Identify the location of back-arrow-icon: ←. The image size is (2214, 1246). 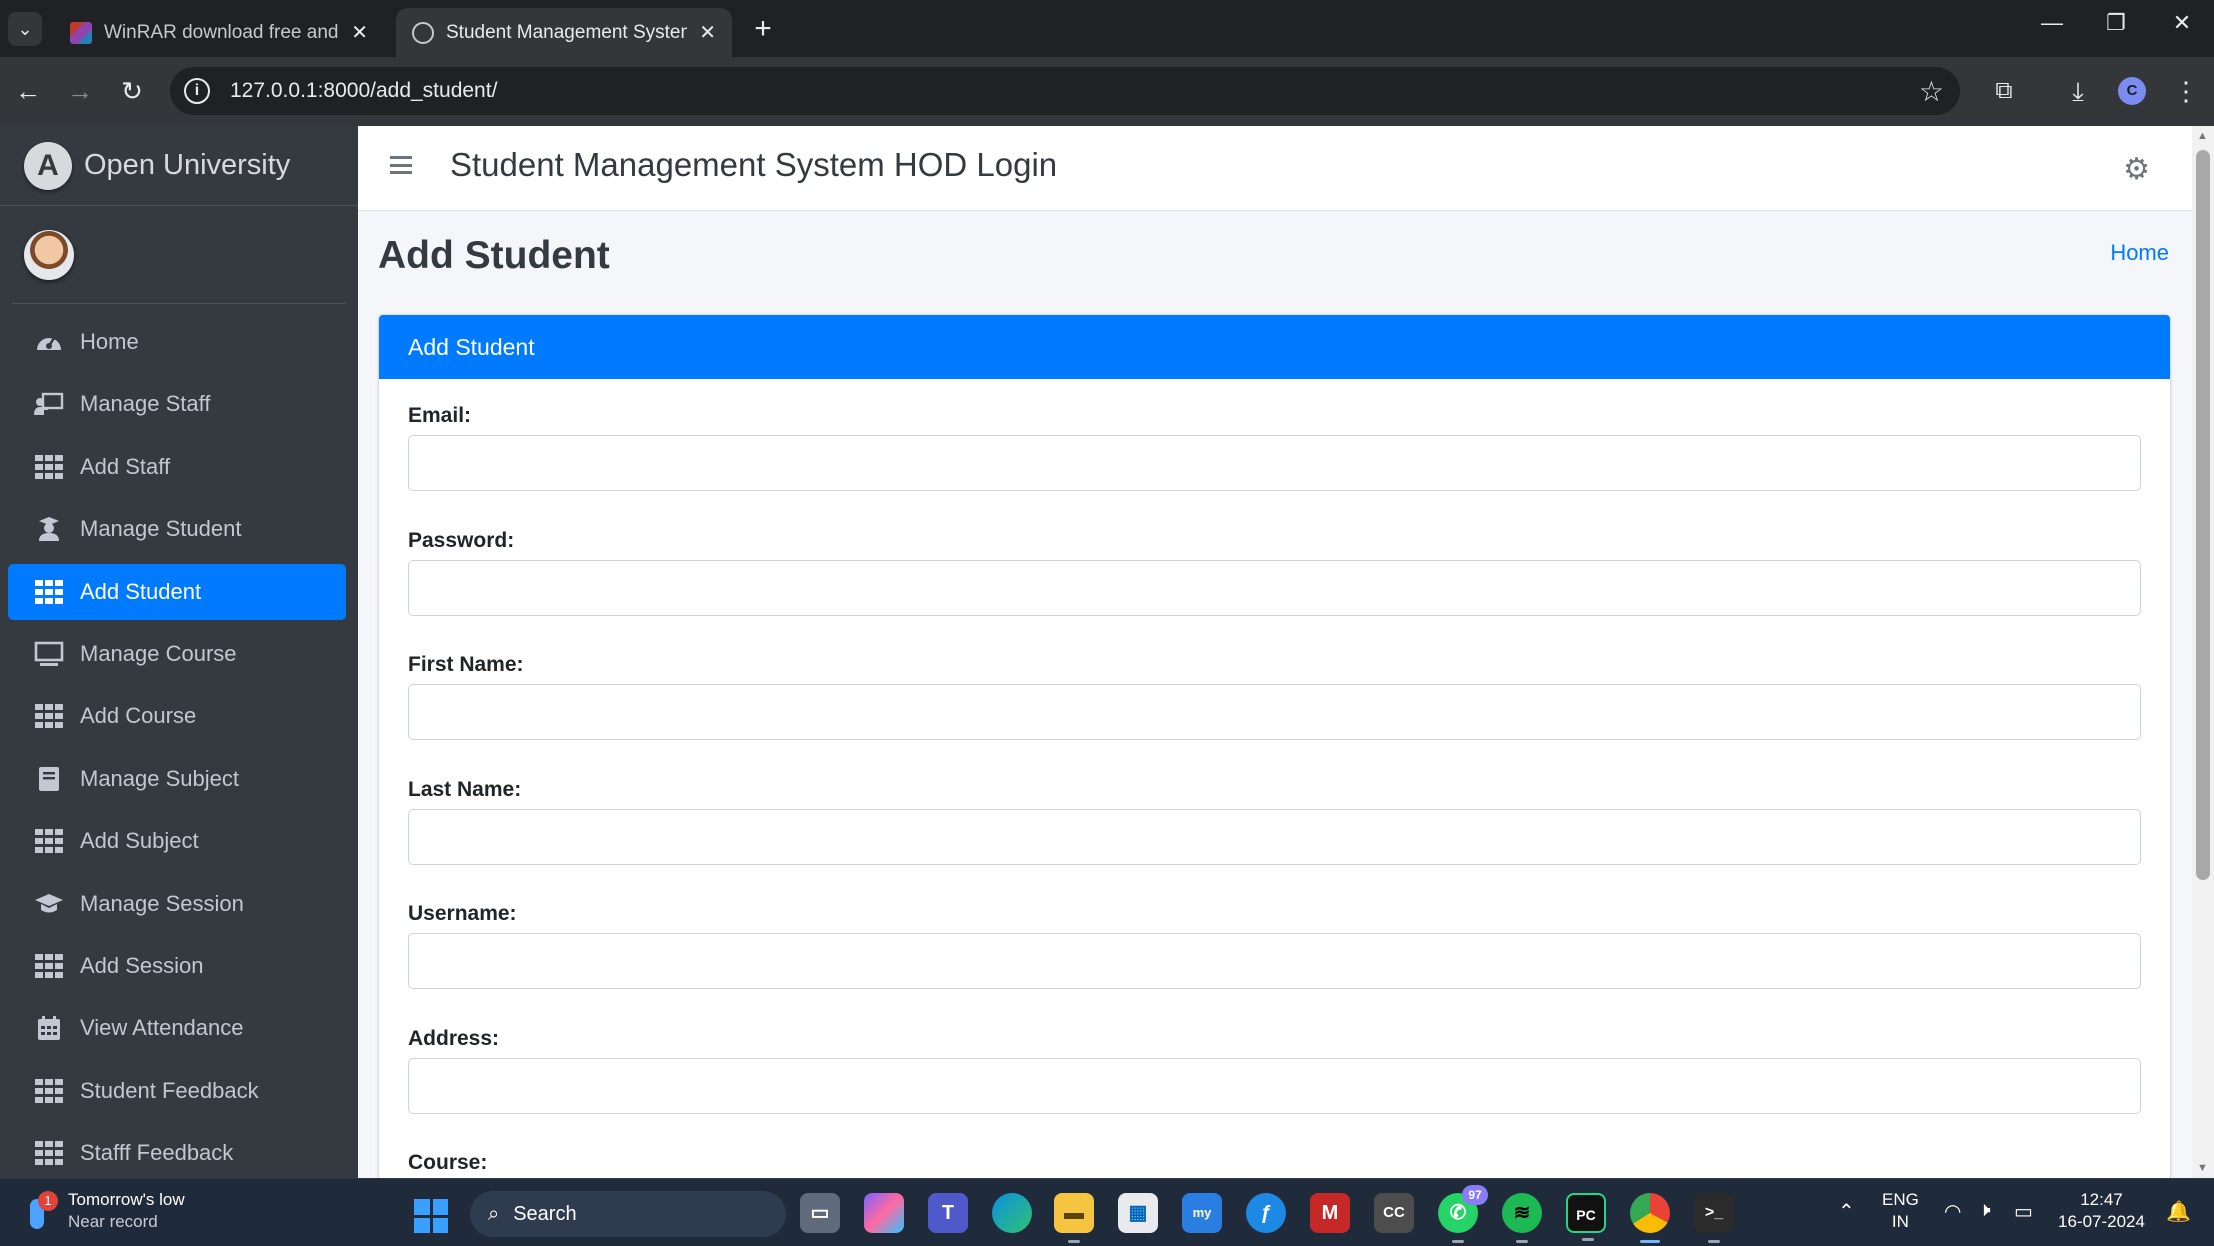
(28, 91).